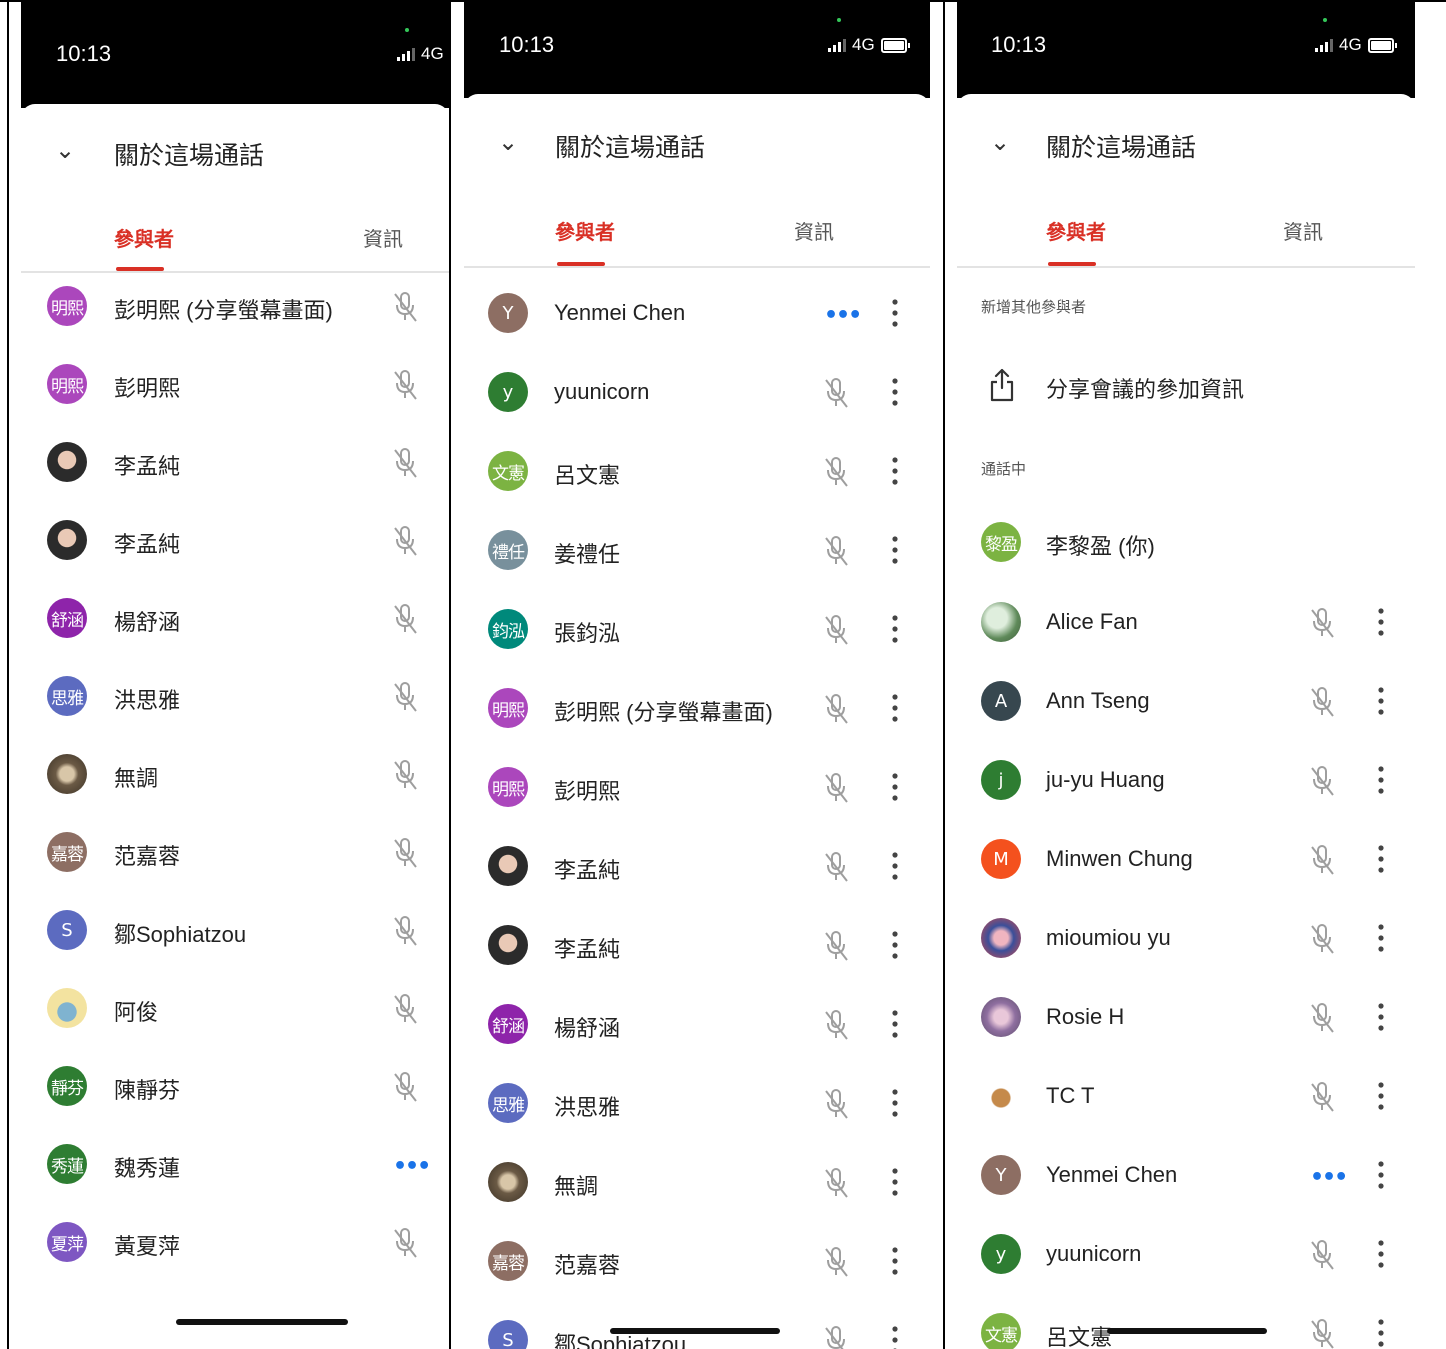  I want to click on avatar: A, so click(1001, 701).